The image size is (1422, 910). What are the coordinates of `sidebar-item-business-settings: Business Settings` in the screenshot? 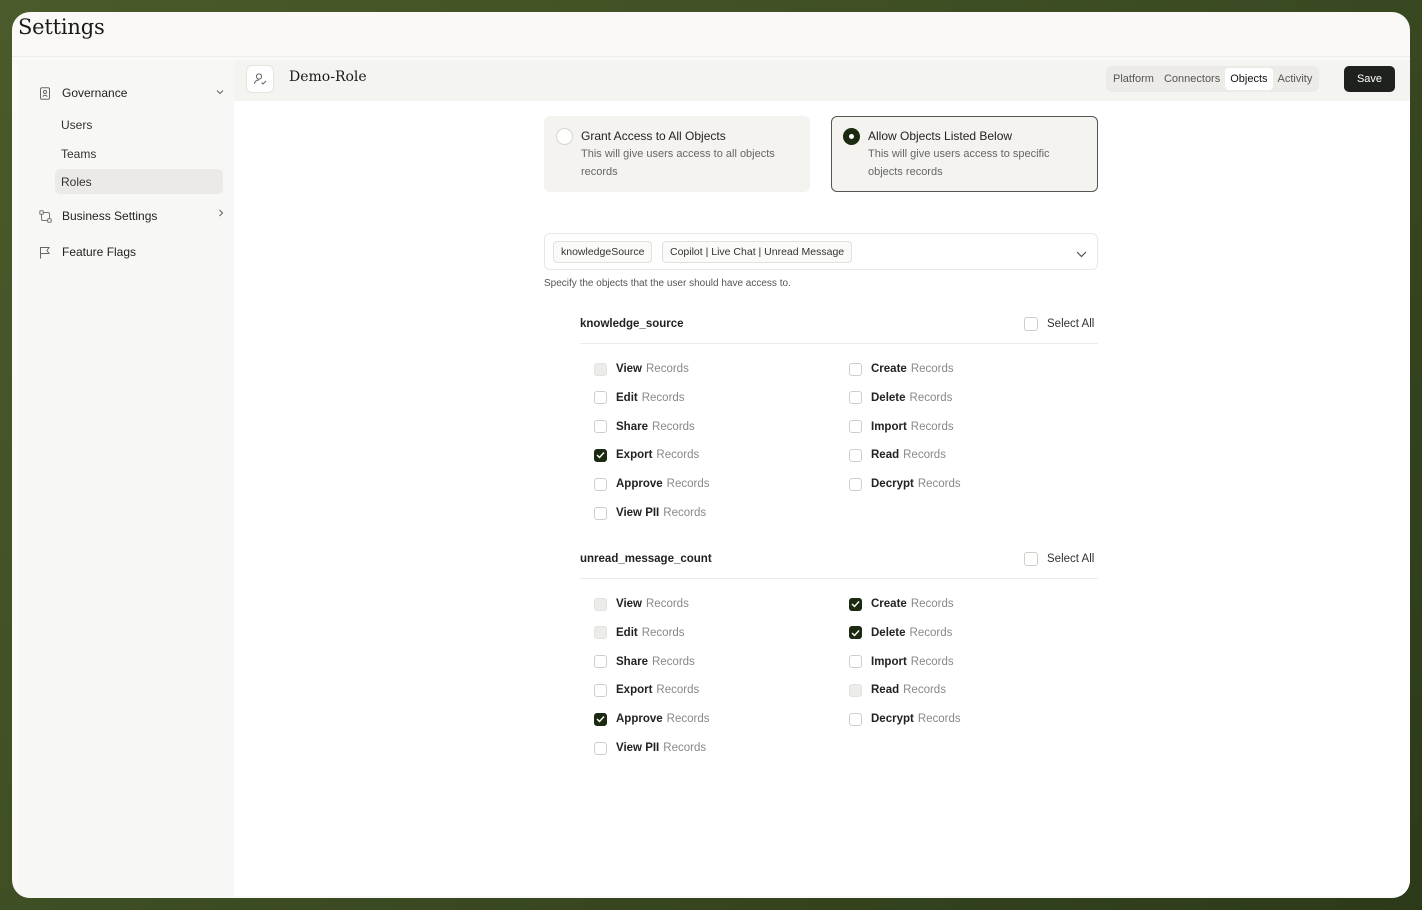 It's located at (97, 216).